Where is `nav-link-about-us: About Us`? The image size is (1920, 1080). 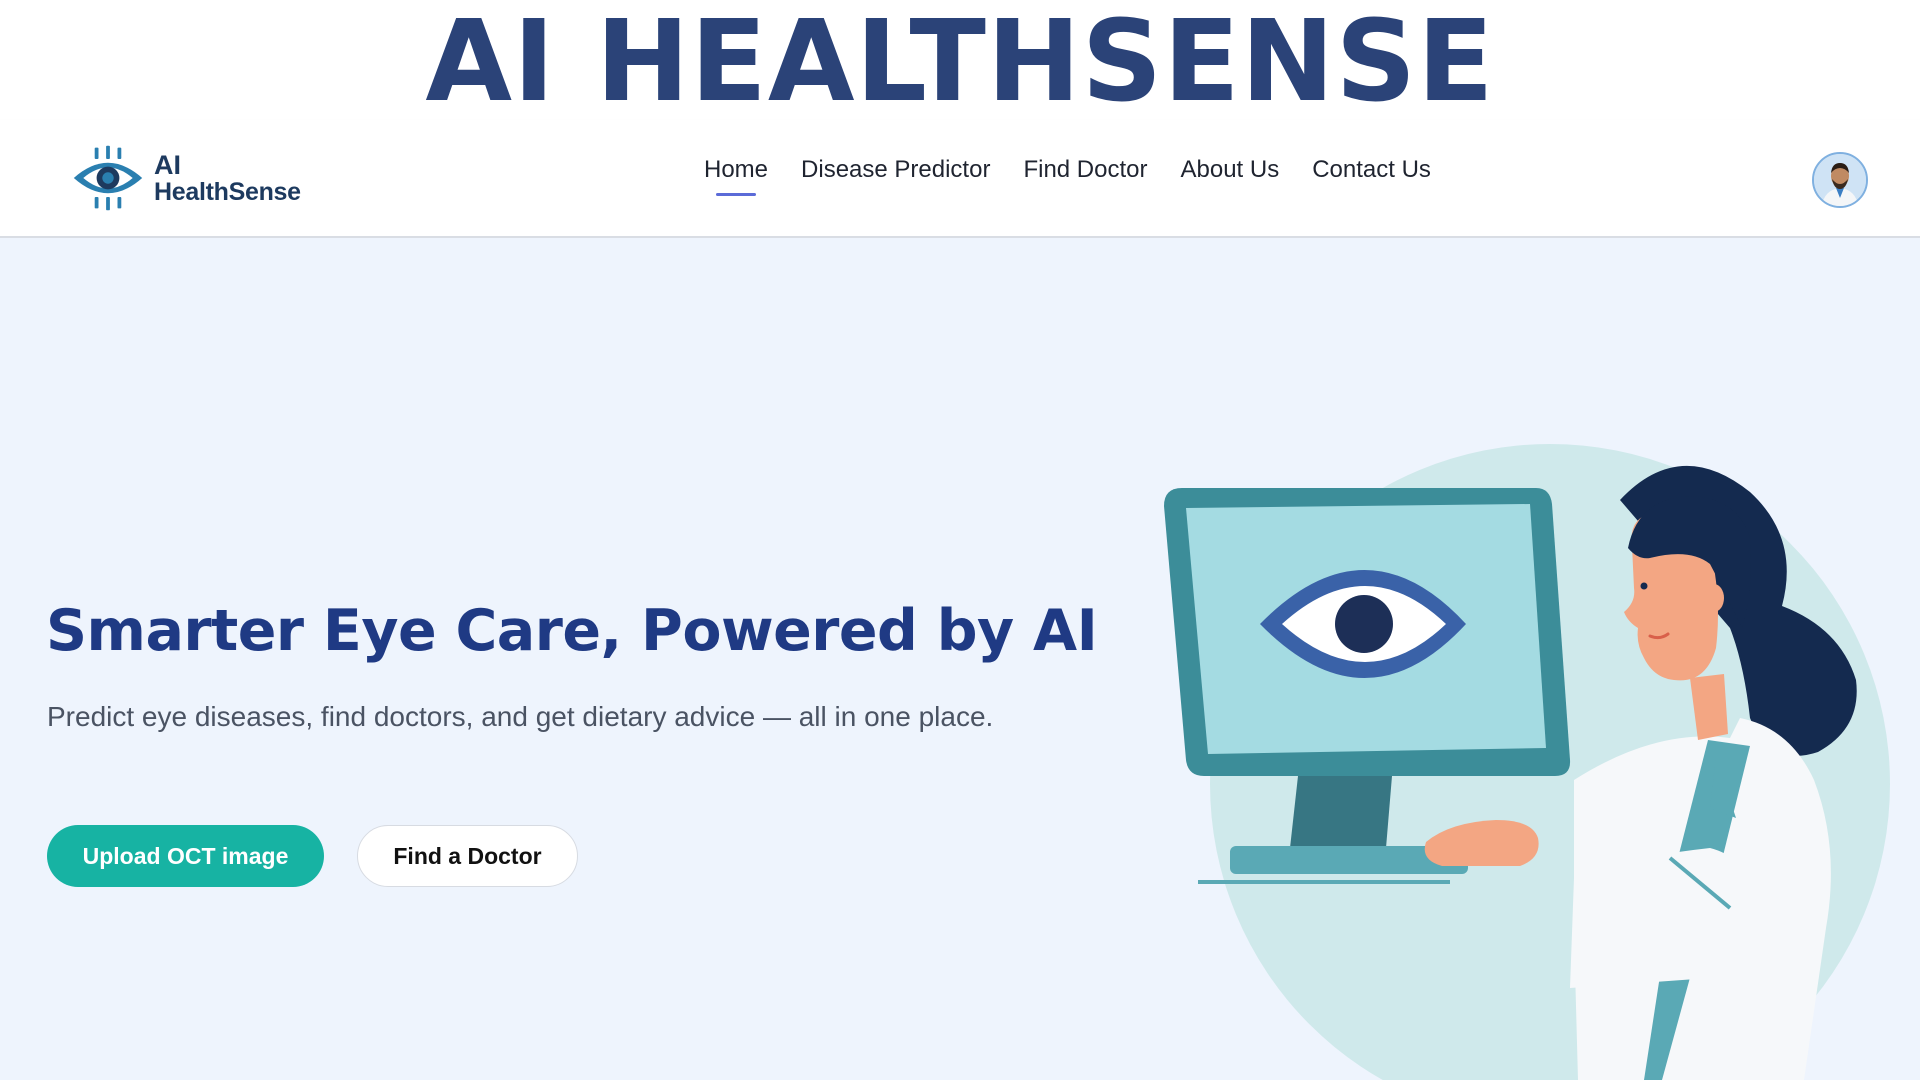 nav-link-about-us: About Us is located at coordinates (1230, 176).